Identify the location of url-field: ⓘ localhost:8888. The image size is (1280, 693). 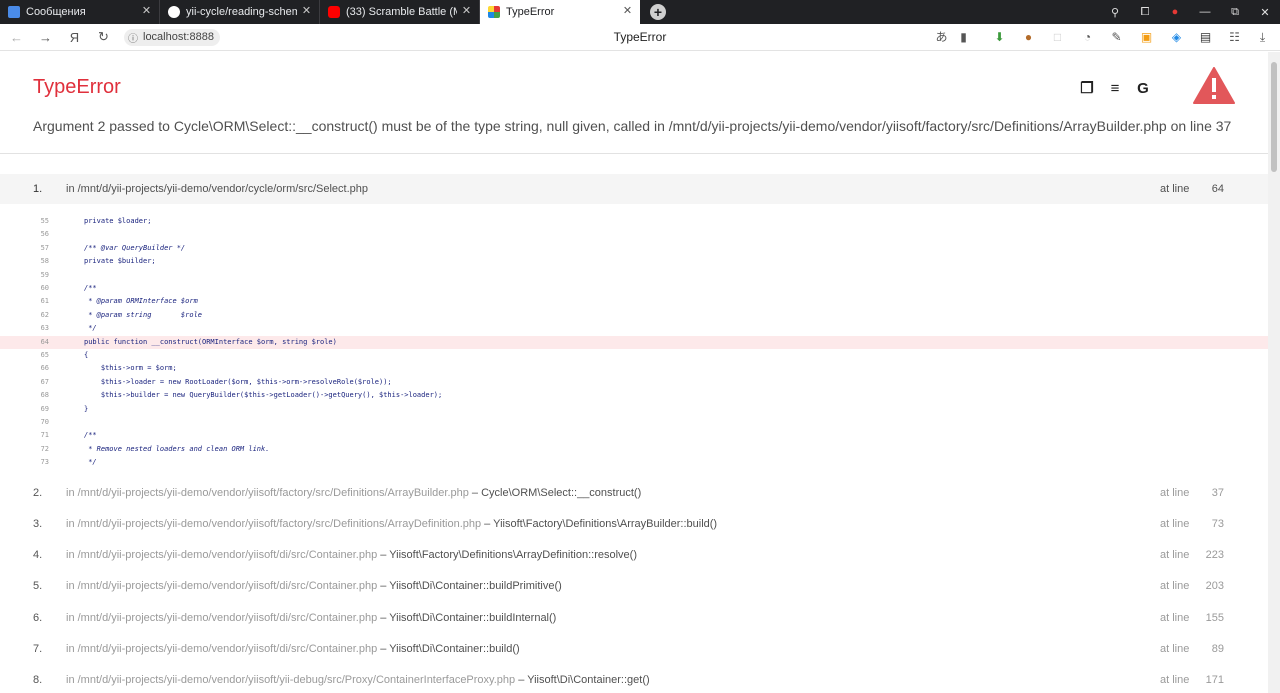
(172, 37).